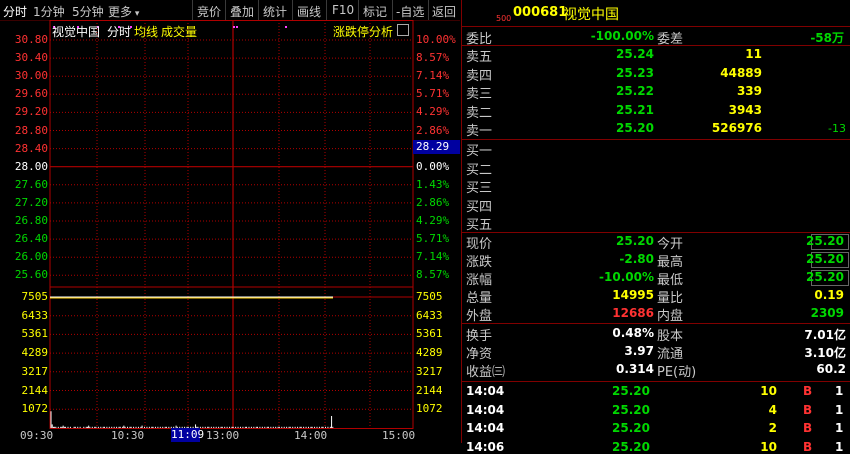 The height and width of the screenshot is (454, 850). I want to click on x-tick-1500: 15:00, so click(399, 435).